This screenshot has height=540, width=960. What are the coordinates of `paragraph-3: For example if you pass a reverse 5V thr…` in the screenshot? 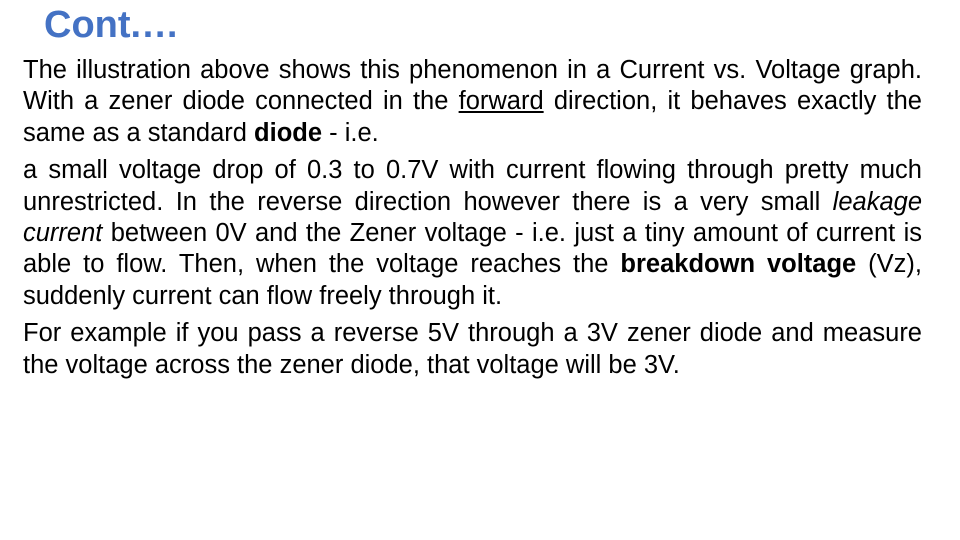 It's located at (472, 349).